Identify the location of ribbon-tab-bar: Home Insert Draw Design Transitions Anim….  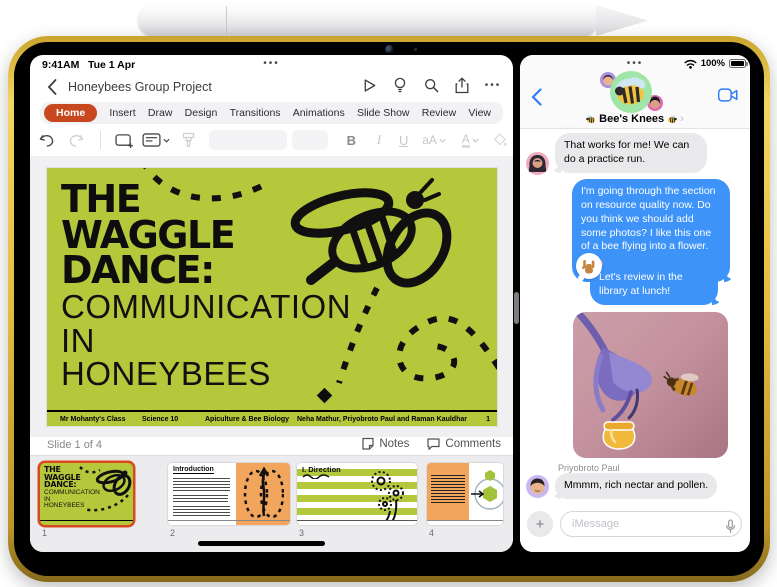
(271, 113).